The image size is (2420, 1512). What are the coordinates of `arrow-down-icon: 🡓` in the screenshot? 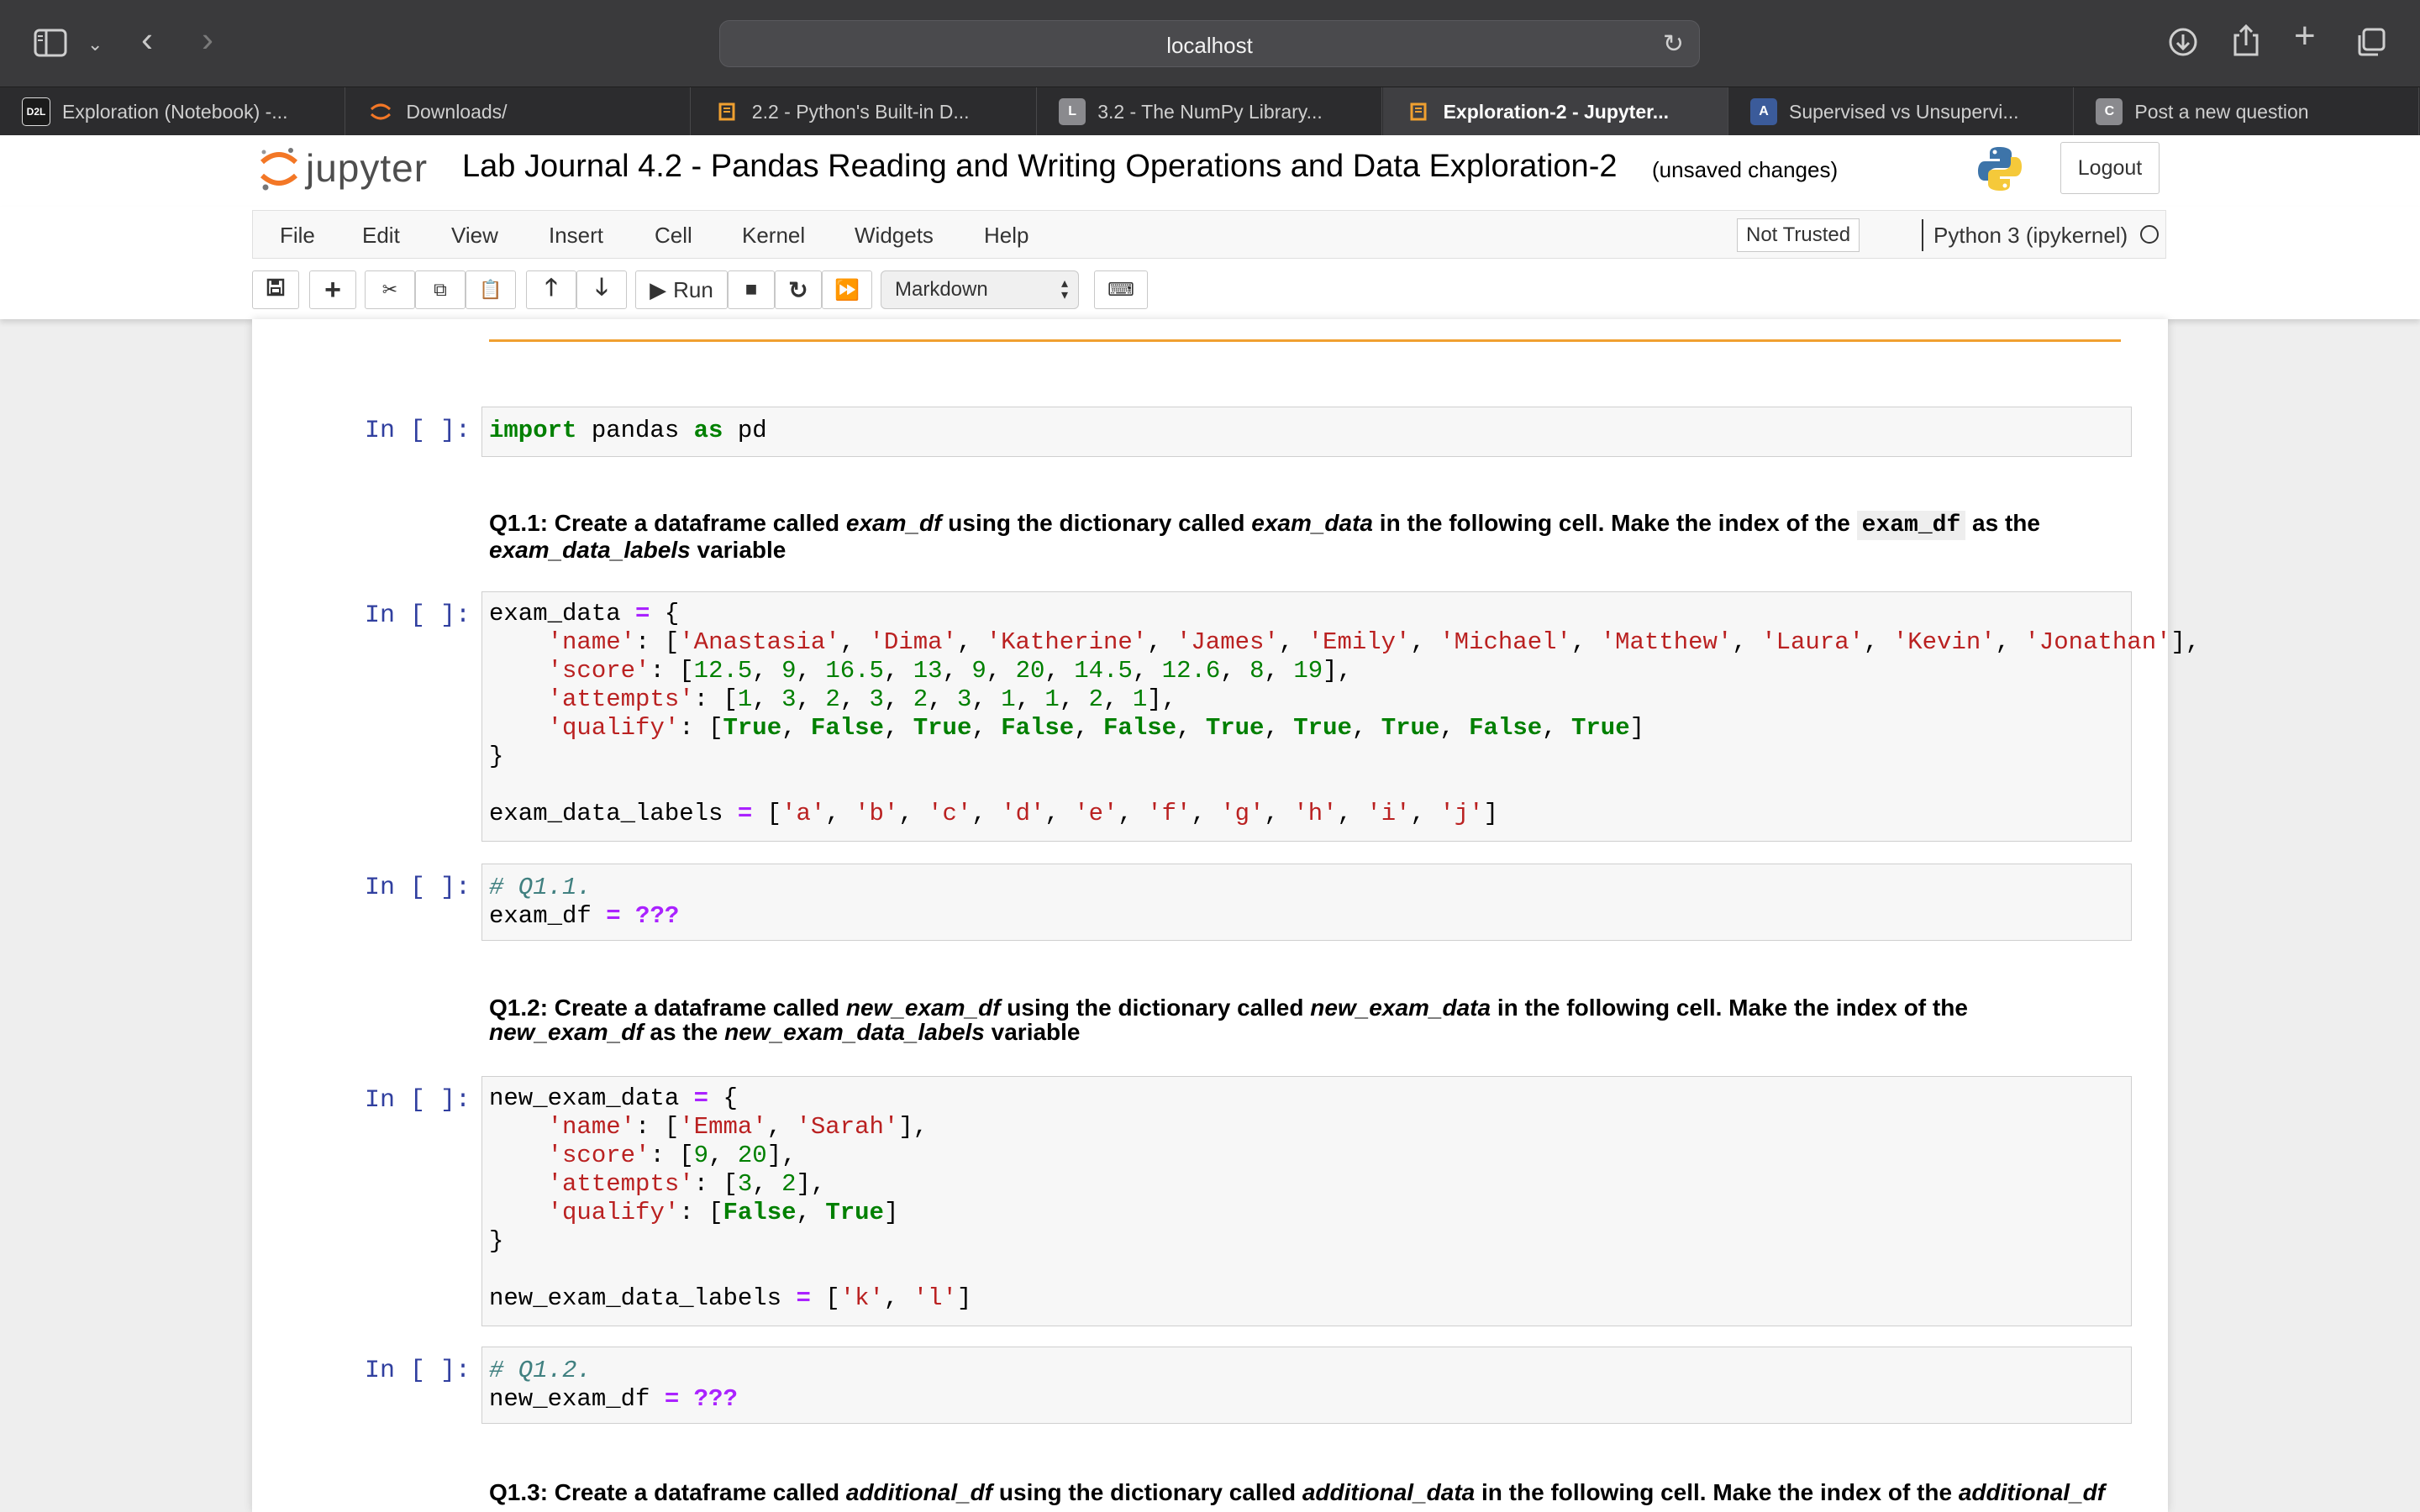 It's located at (601, 287).